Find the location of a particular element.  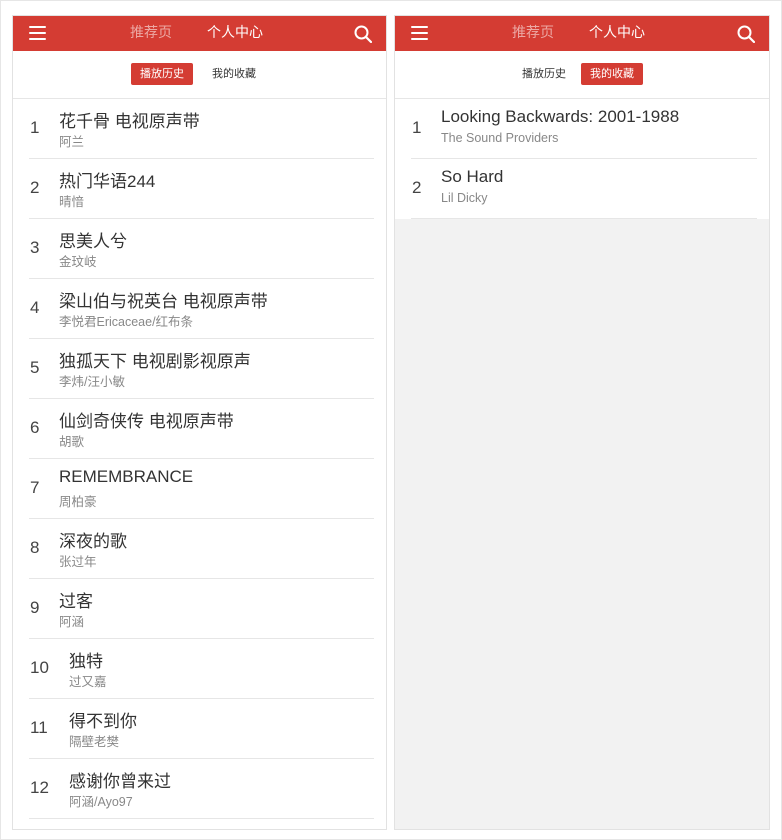

song-title: 梁山伯与祝英台 电视原声带 is located at coordinates (163, 301).